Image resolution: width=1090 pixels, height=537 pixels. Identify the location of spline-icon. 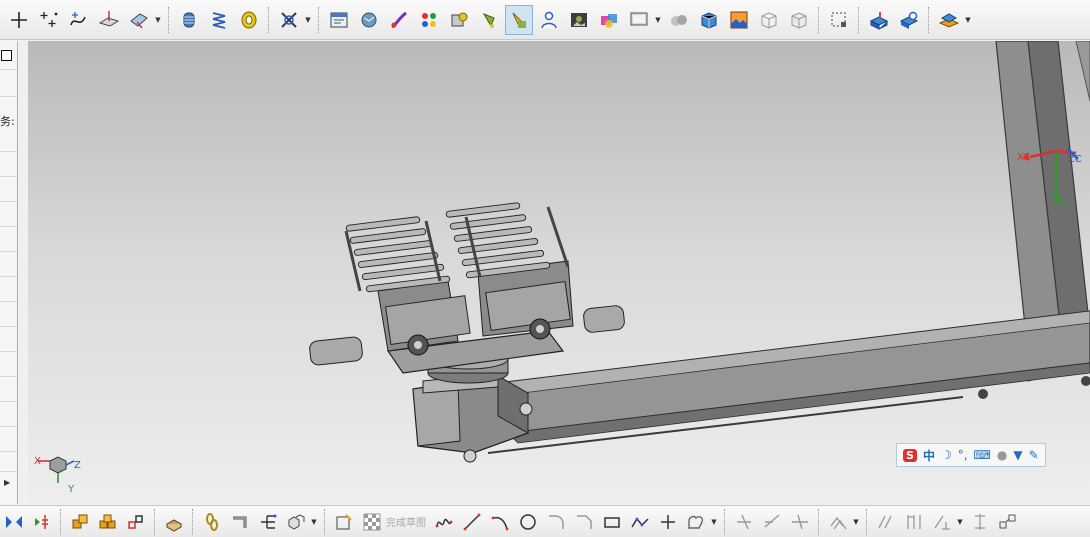
(444, 522).